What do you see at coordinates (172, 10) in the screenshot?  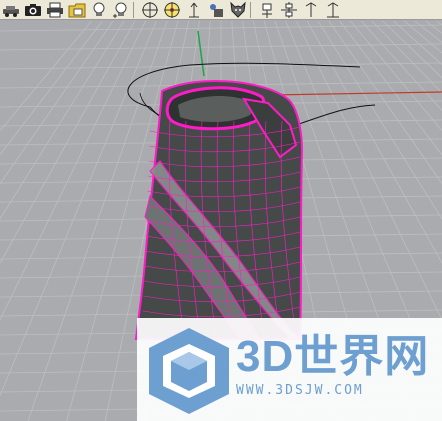 I see `osnap-point-icon` at bounding box center [172, 10].